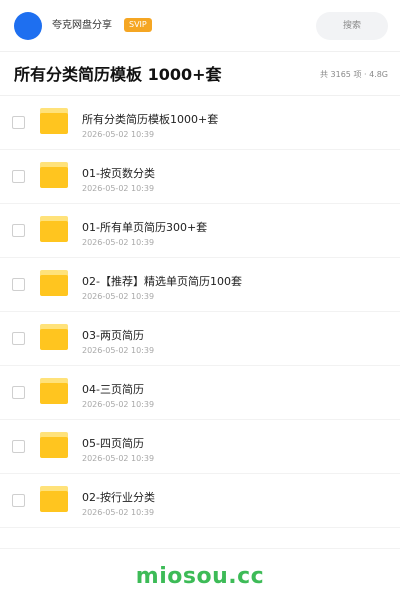 The height and width of the screenshot is (600, 400). I want to click on list-item: 04-三页简历 2026-05-02 10:39, so click(200, 393).